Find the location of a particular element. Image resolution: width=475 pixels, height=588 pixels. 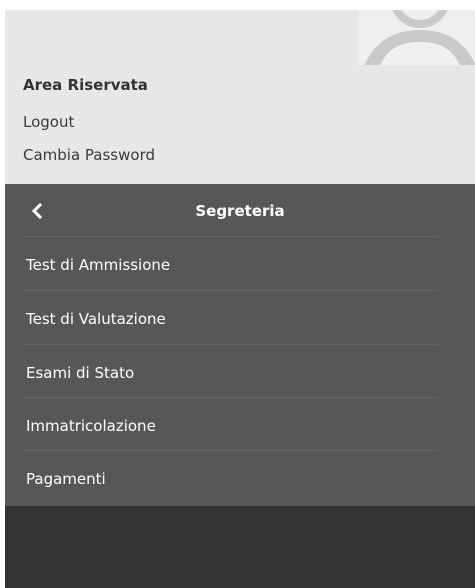

logout-link: Logout is located at coordinates (48, 122).